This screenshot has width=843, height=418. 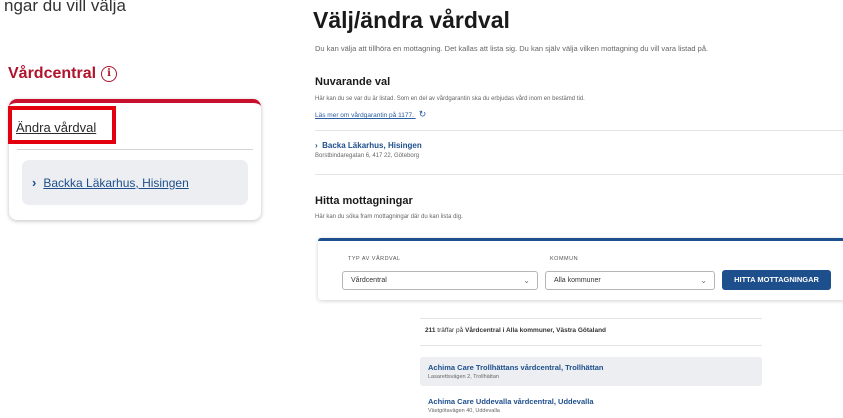 I want to click on care-guarantee-link: Läs mer om vårdgarantin på 1177. ↻, so click(x=370, y=114).